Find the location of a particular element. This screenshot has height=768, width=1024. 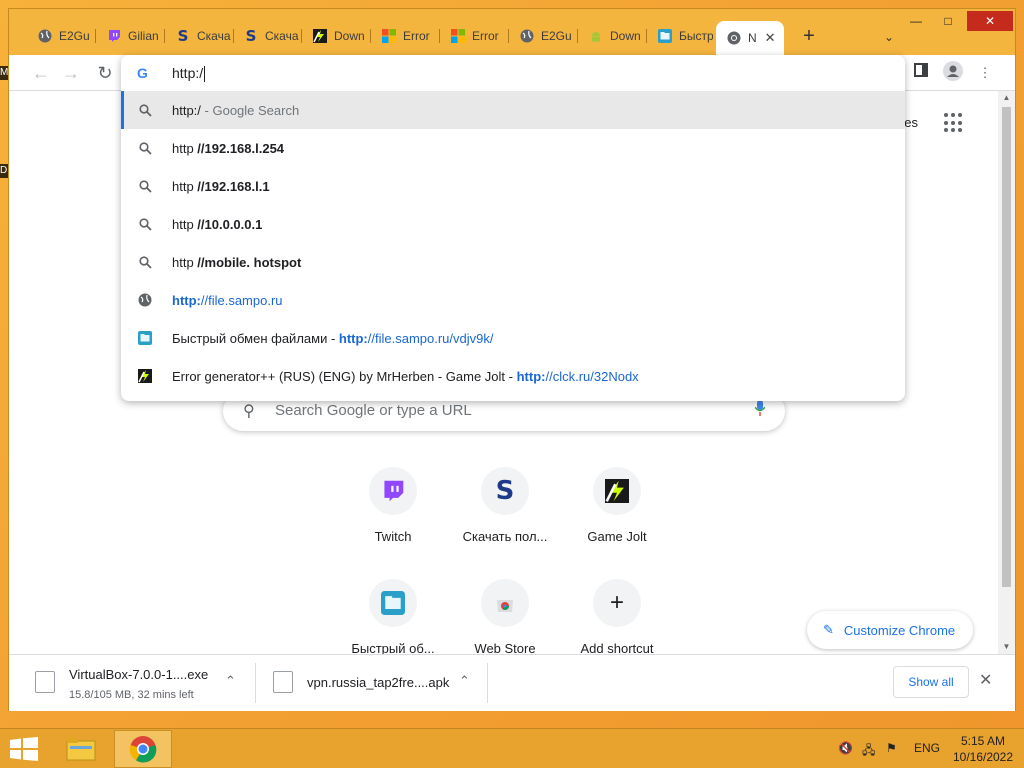

omnibox-suggestion: http //10.0.0.0.1 is located at coordinates (513, 224).